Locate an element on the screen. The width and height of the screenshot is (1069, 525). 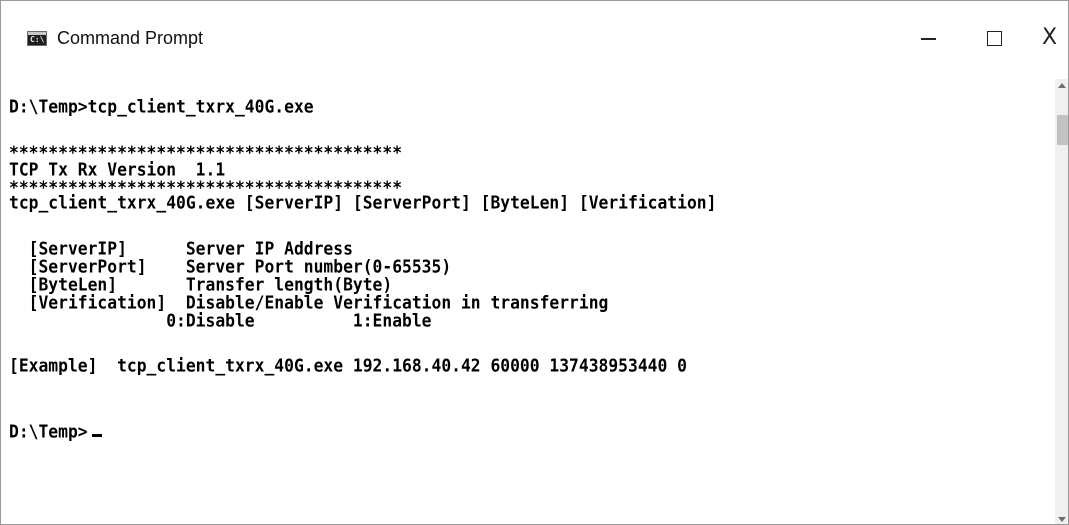
title-bar: C:\ Command Prompt X is located at coordinates (534, 40).